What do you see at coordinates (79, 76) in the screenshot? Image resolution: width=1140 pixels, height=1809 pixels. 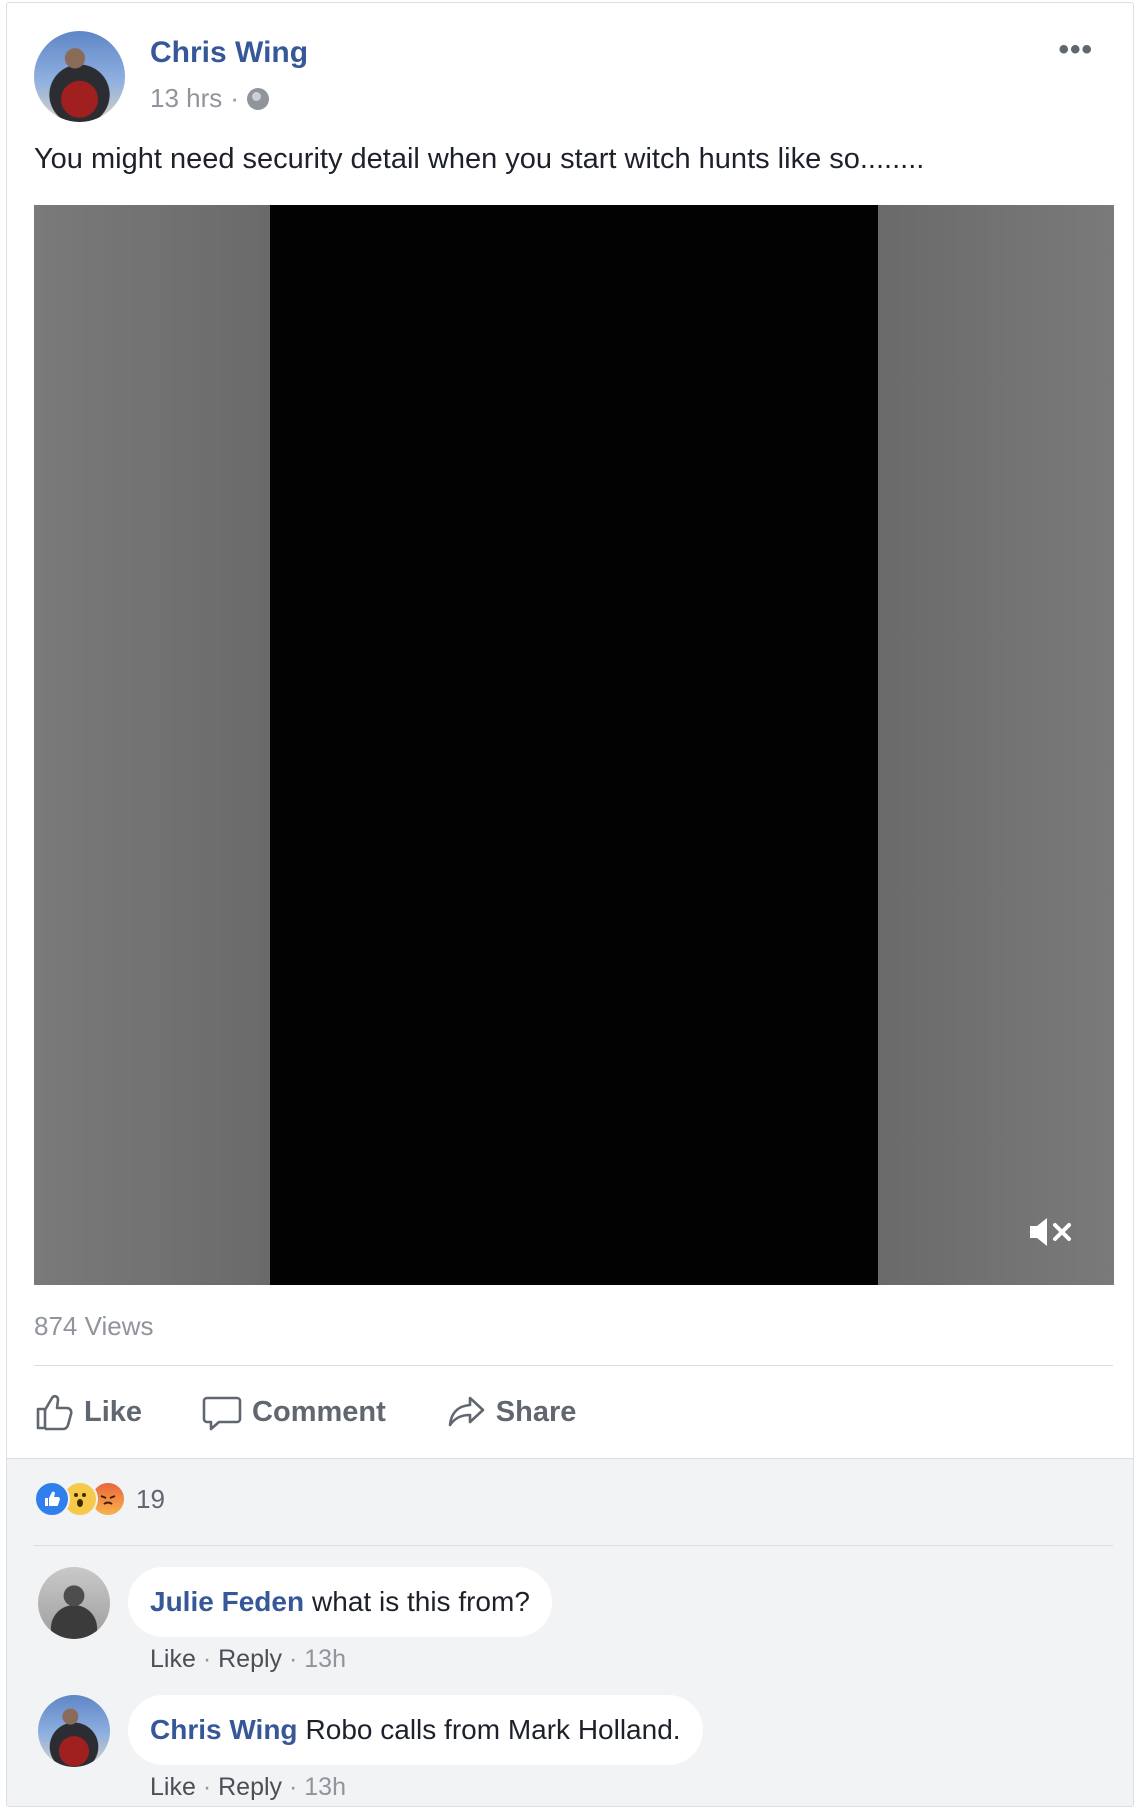 I see `author-avatar` at bounding box center [79, 76].